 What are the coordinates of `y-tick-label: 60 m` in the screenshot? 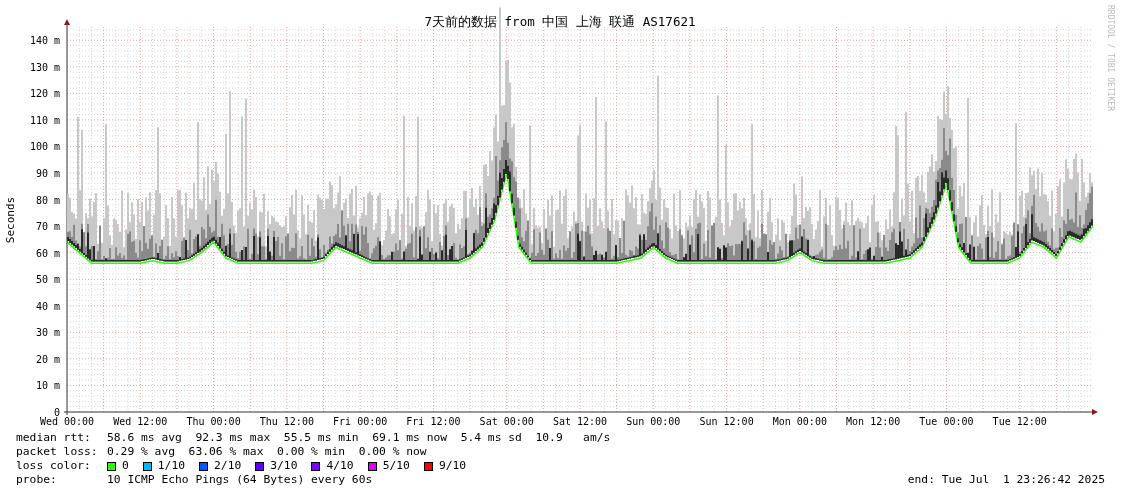 It's located at (47, 253).